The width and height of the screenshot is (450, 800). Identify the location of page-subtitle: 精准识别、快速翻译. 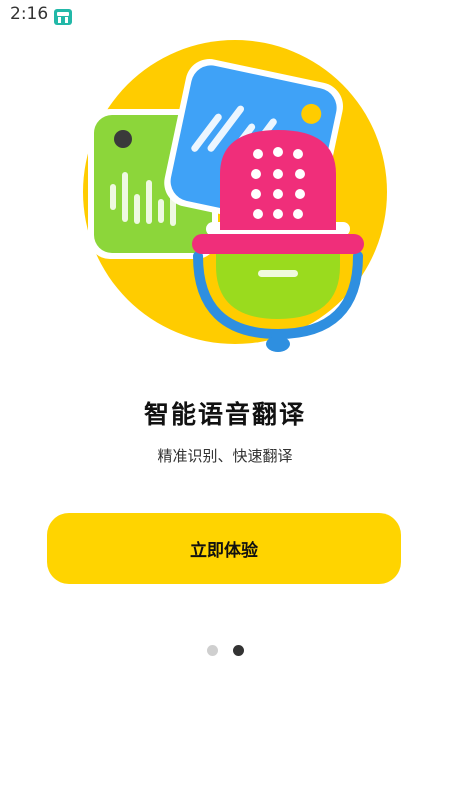
(225, 456).